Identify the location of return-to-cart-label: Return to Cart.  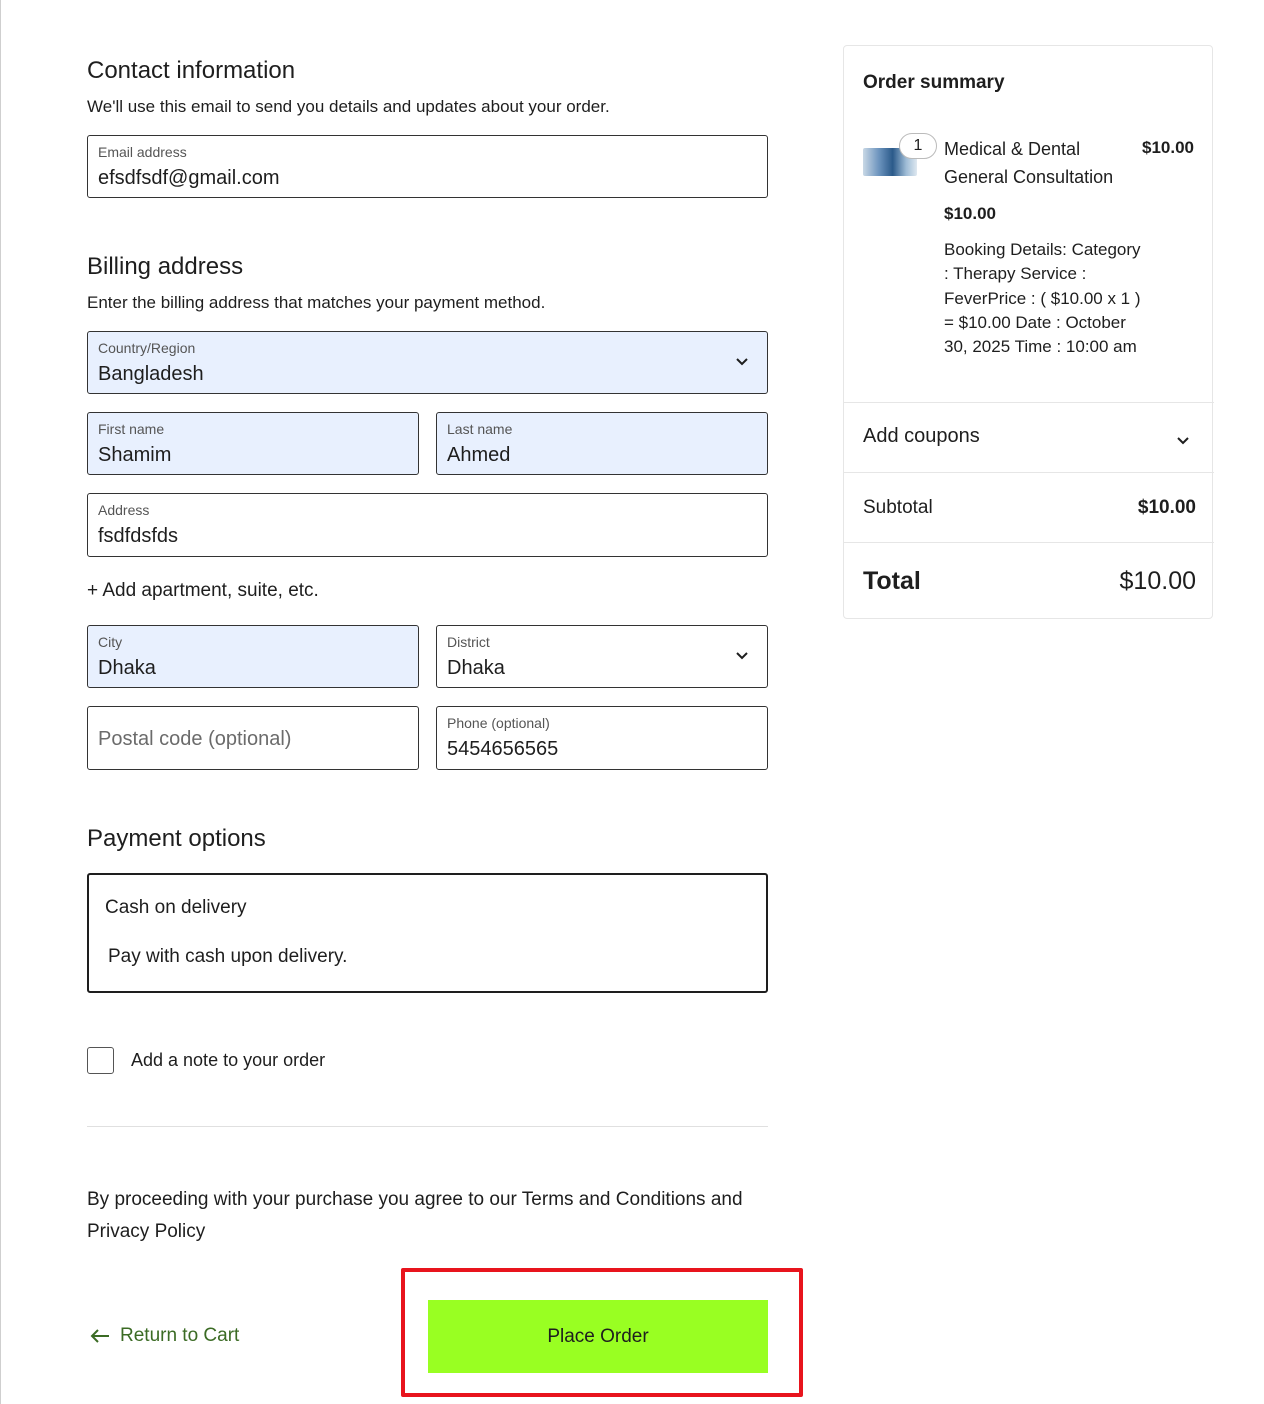
(180, 1335).